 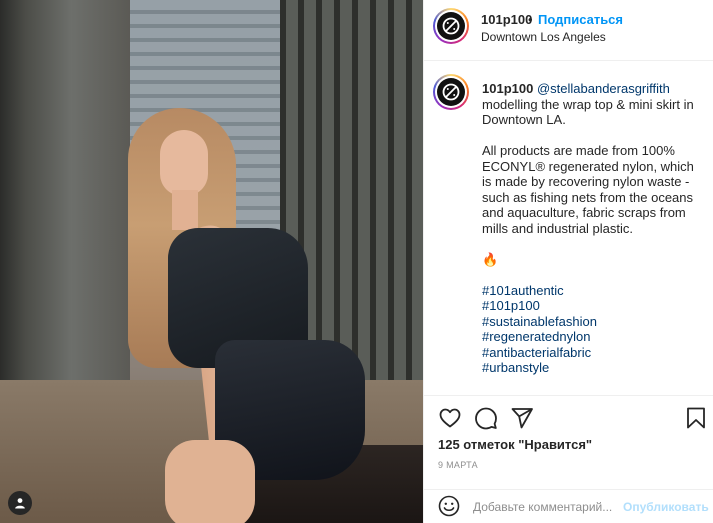 I want to click on hashtag-link: #antibacterialfabric, so click(x=593, y=353).